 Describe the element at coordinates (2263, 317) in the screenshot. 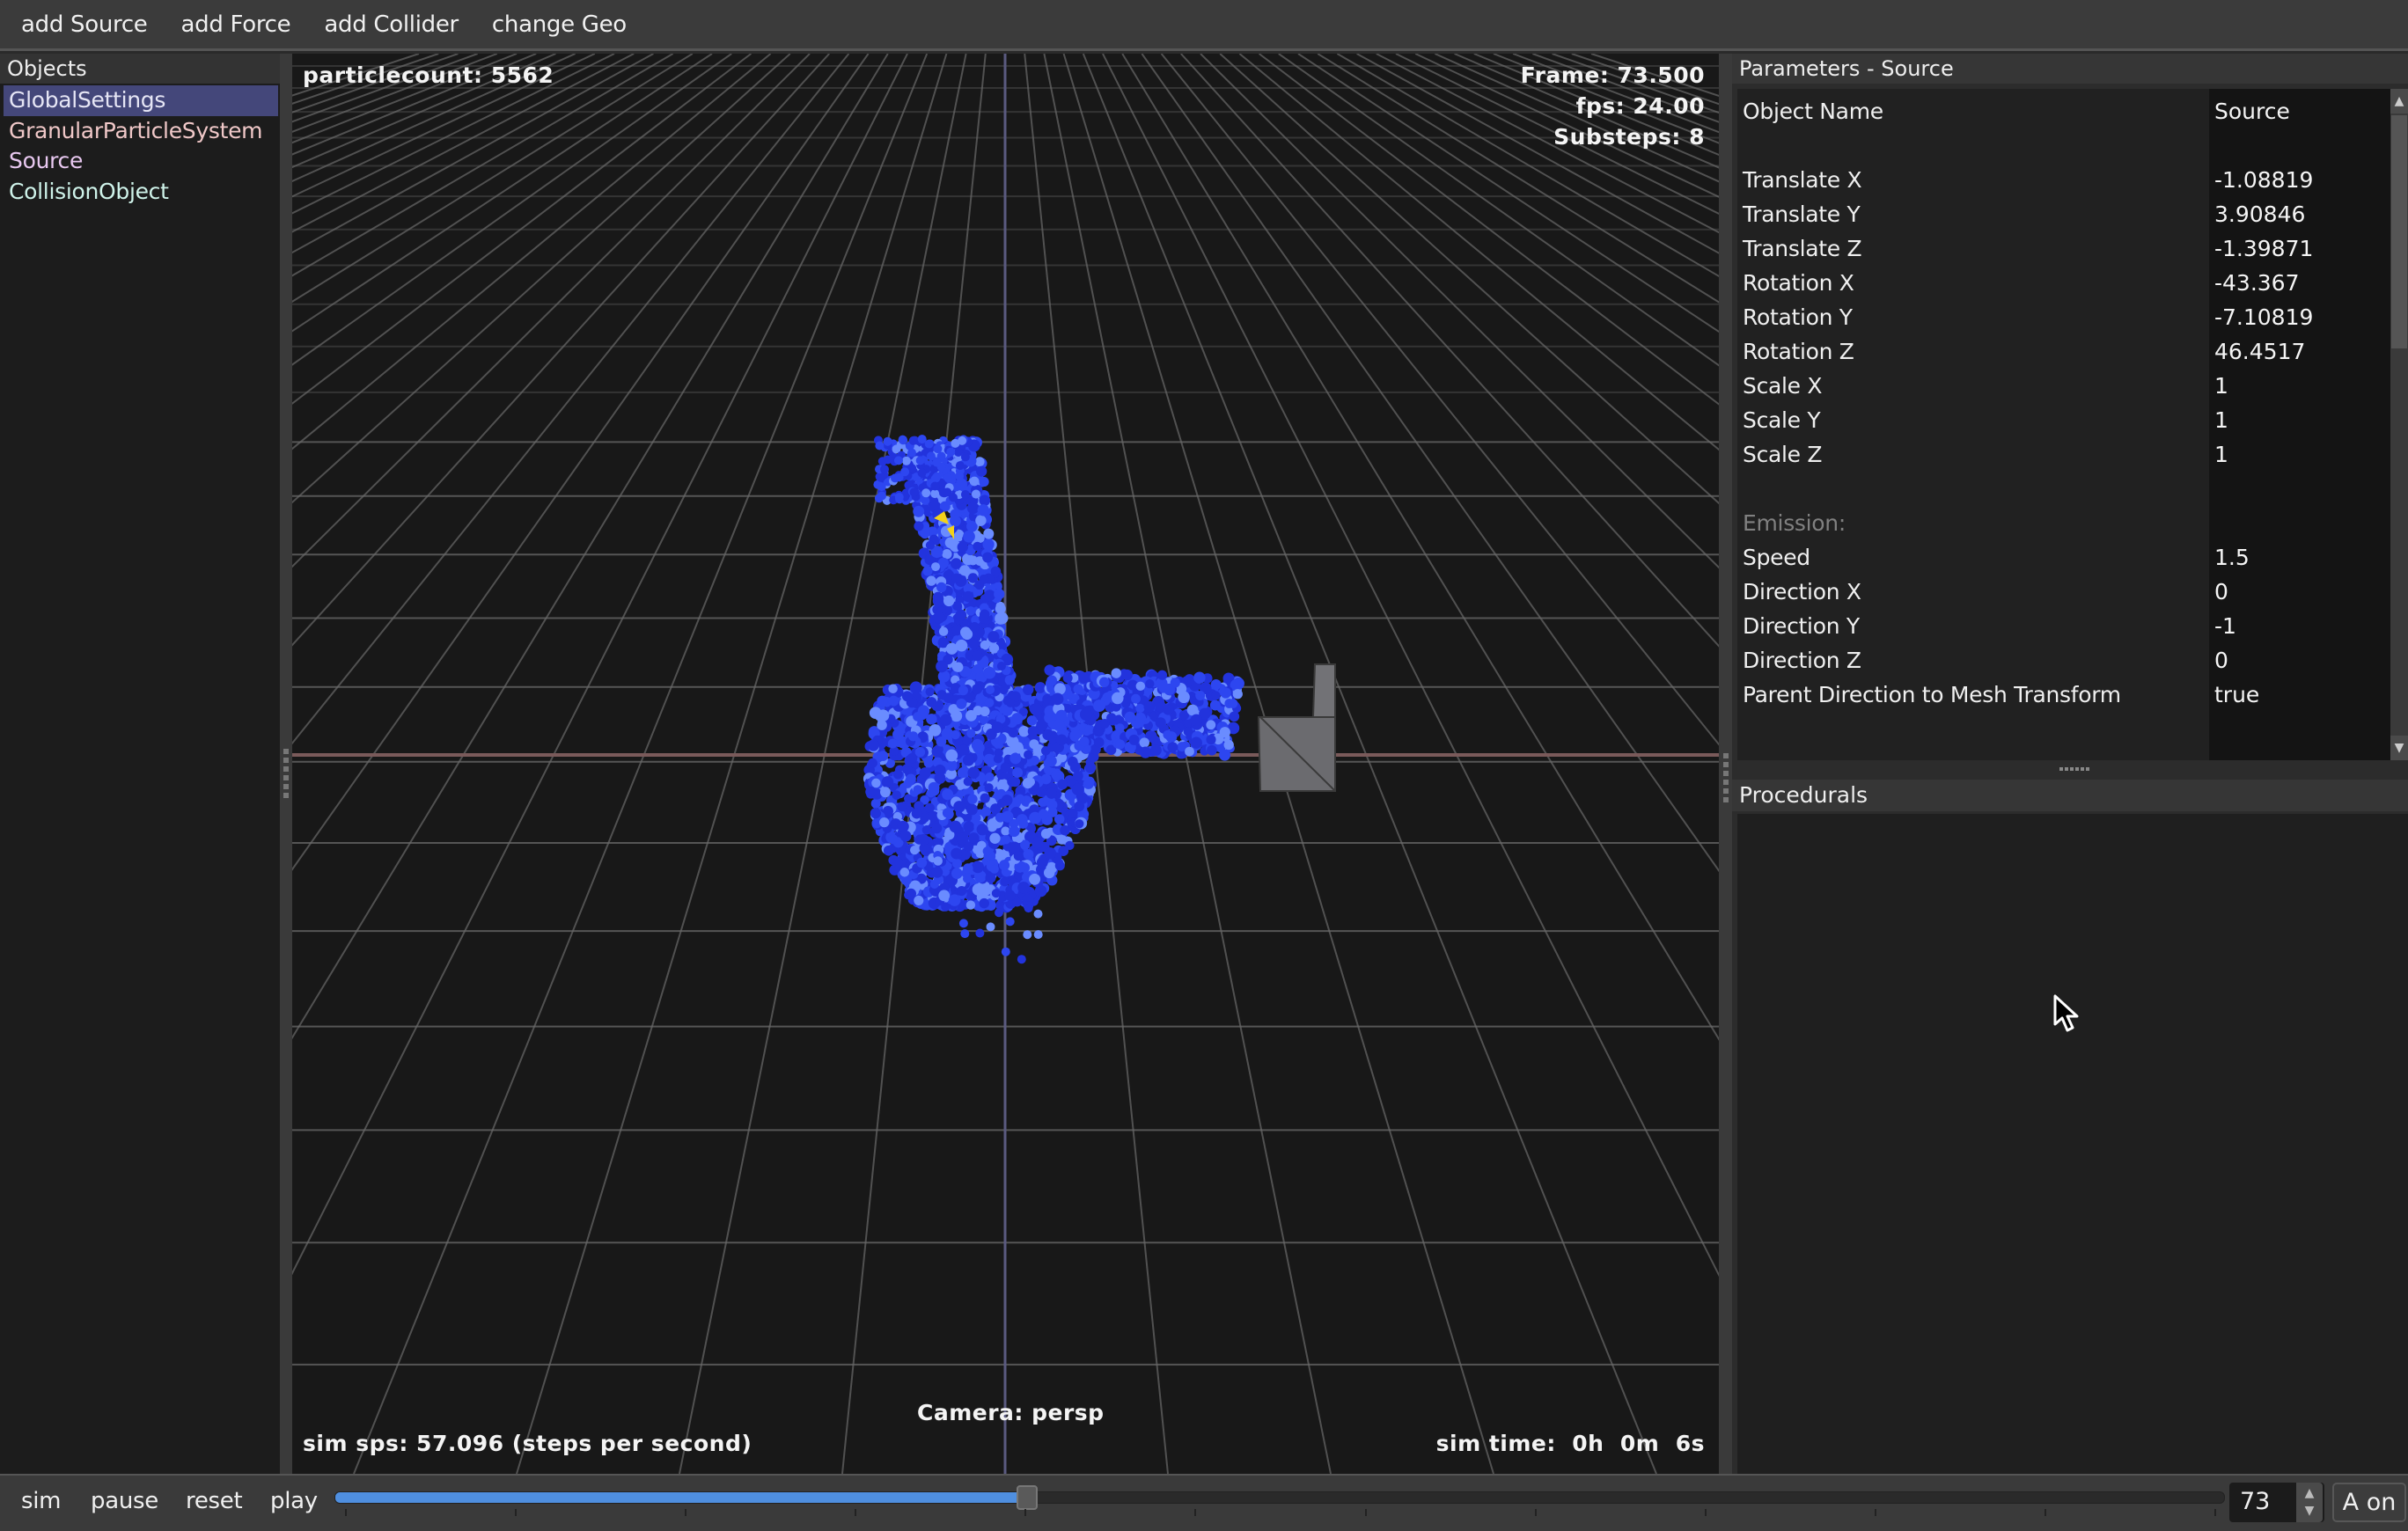

I see `param-value-field: -7.10819` at that location.